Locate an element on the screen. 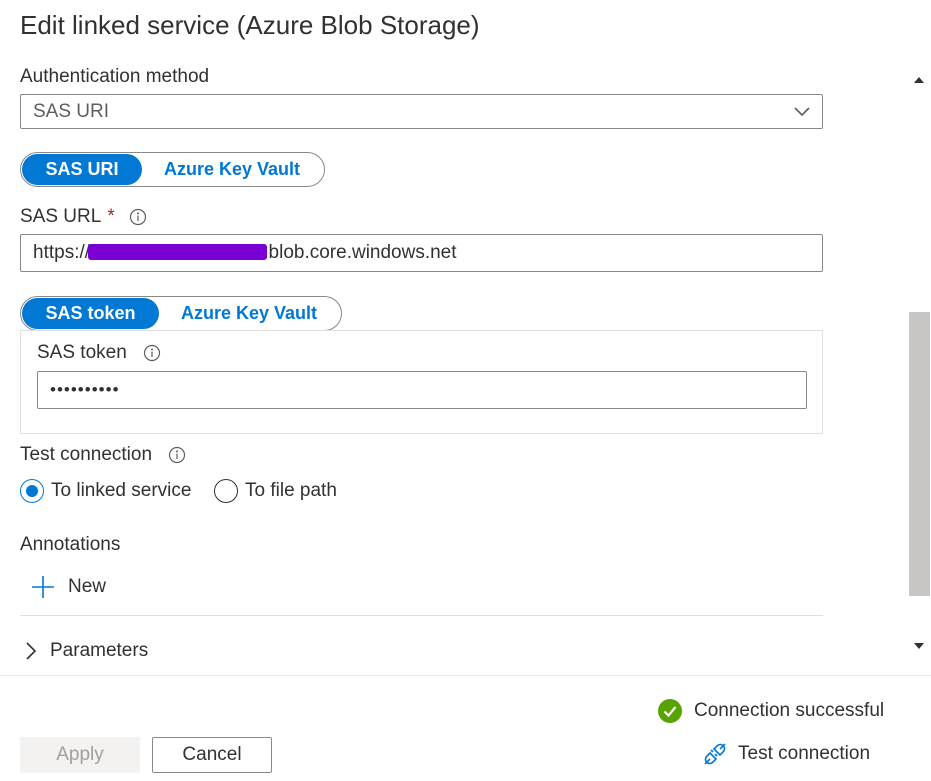 This screenshot has width=931, height=781. connection-status-text: Connection successful is located at coordinates (789, 710).